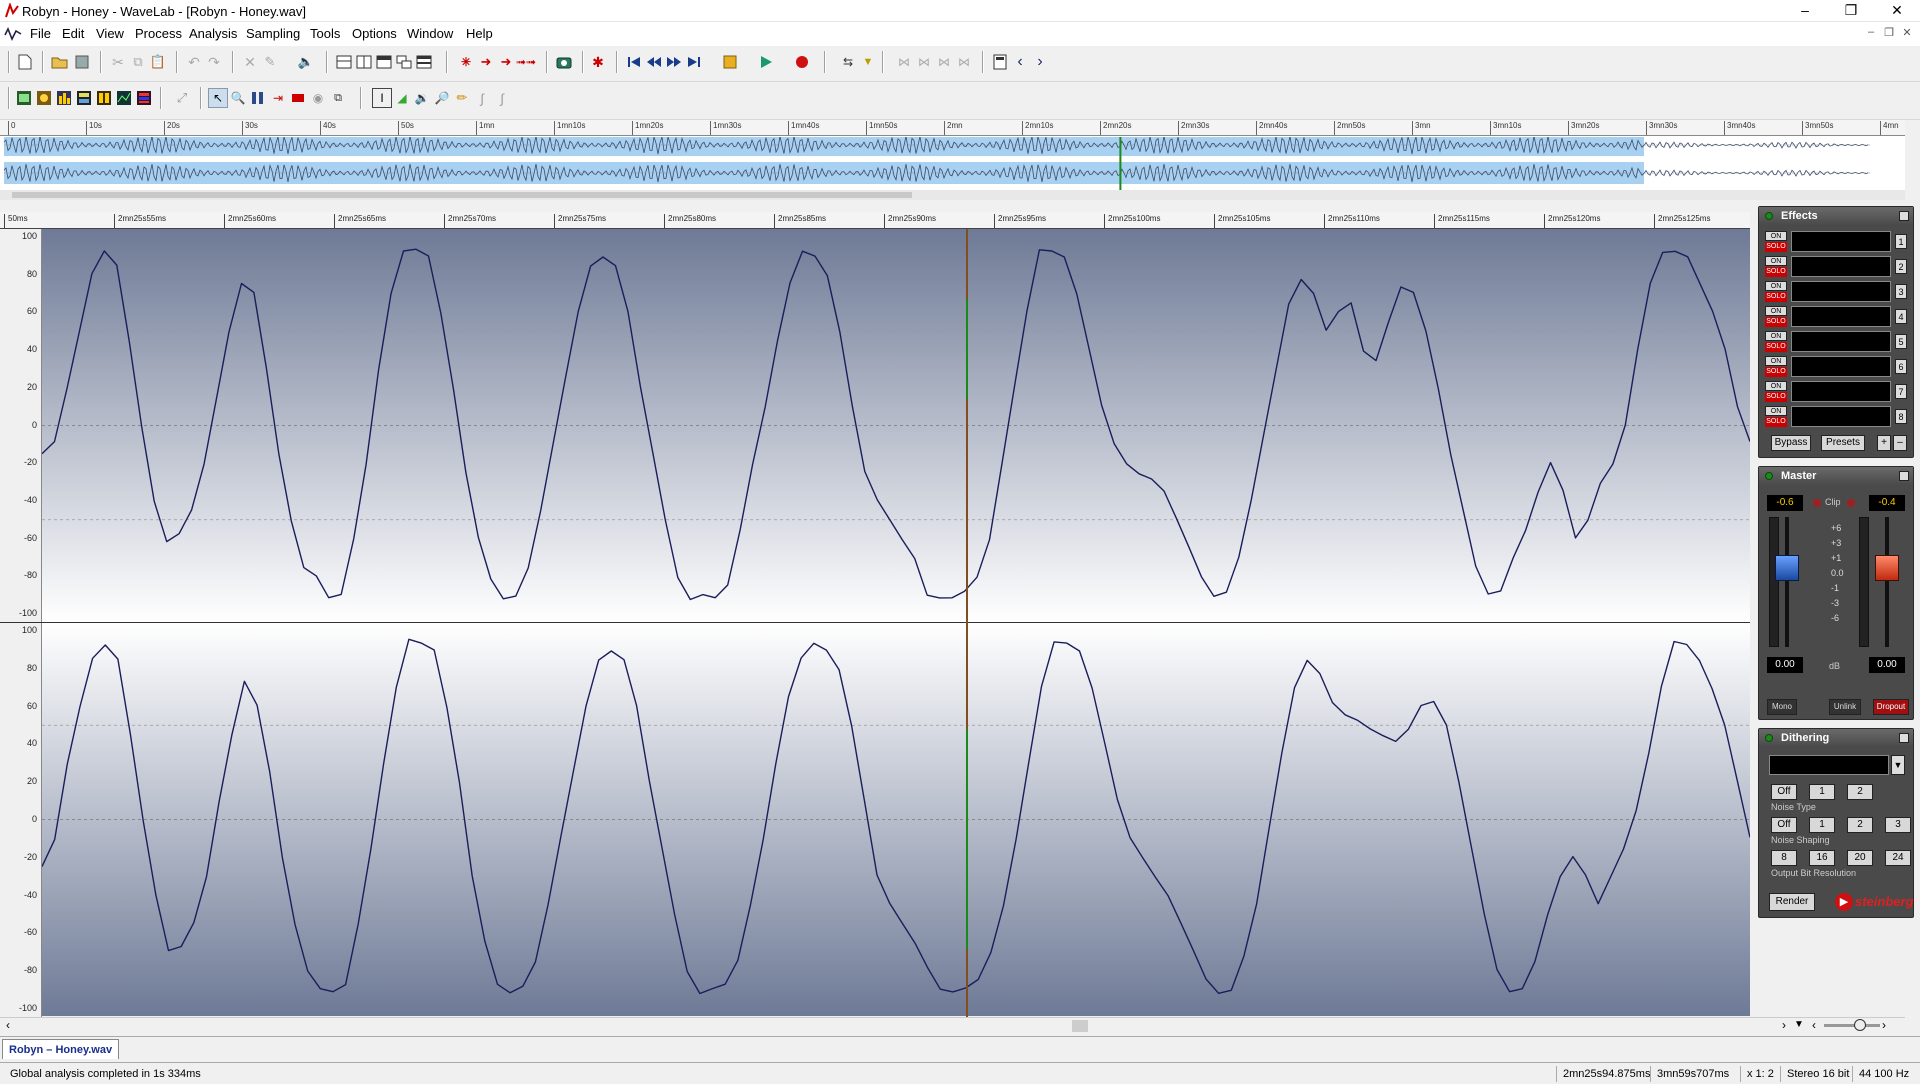  What do you see at coordinates (1898, 858) in the screenshot?
I see `bit-24-button: 24` at bounding box center [1898, 858].